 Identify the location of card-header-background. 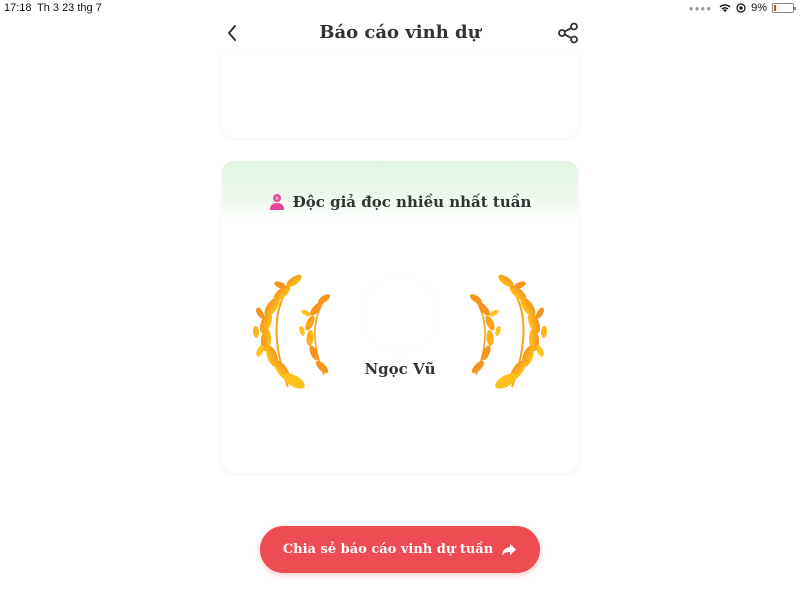
(400, 191).